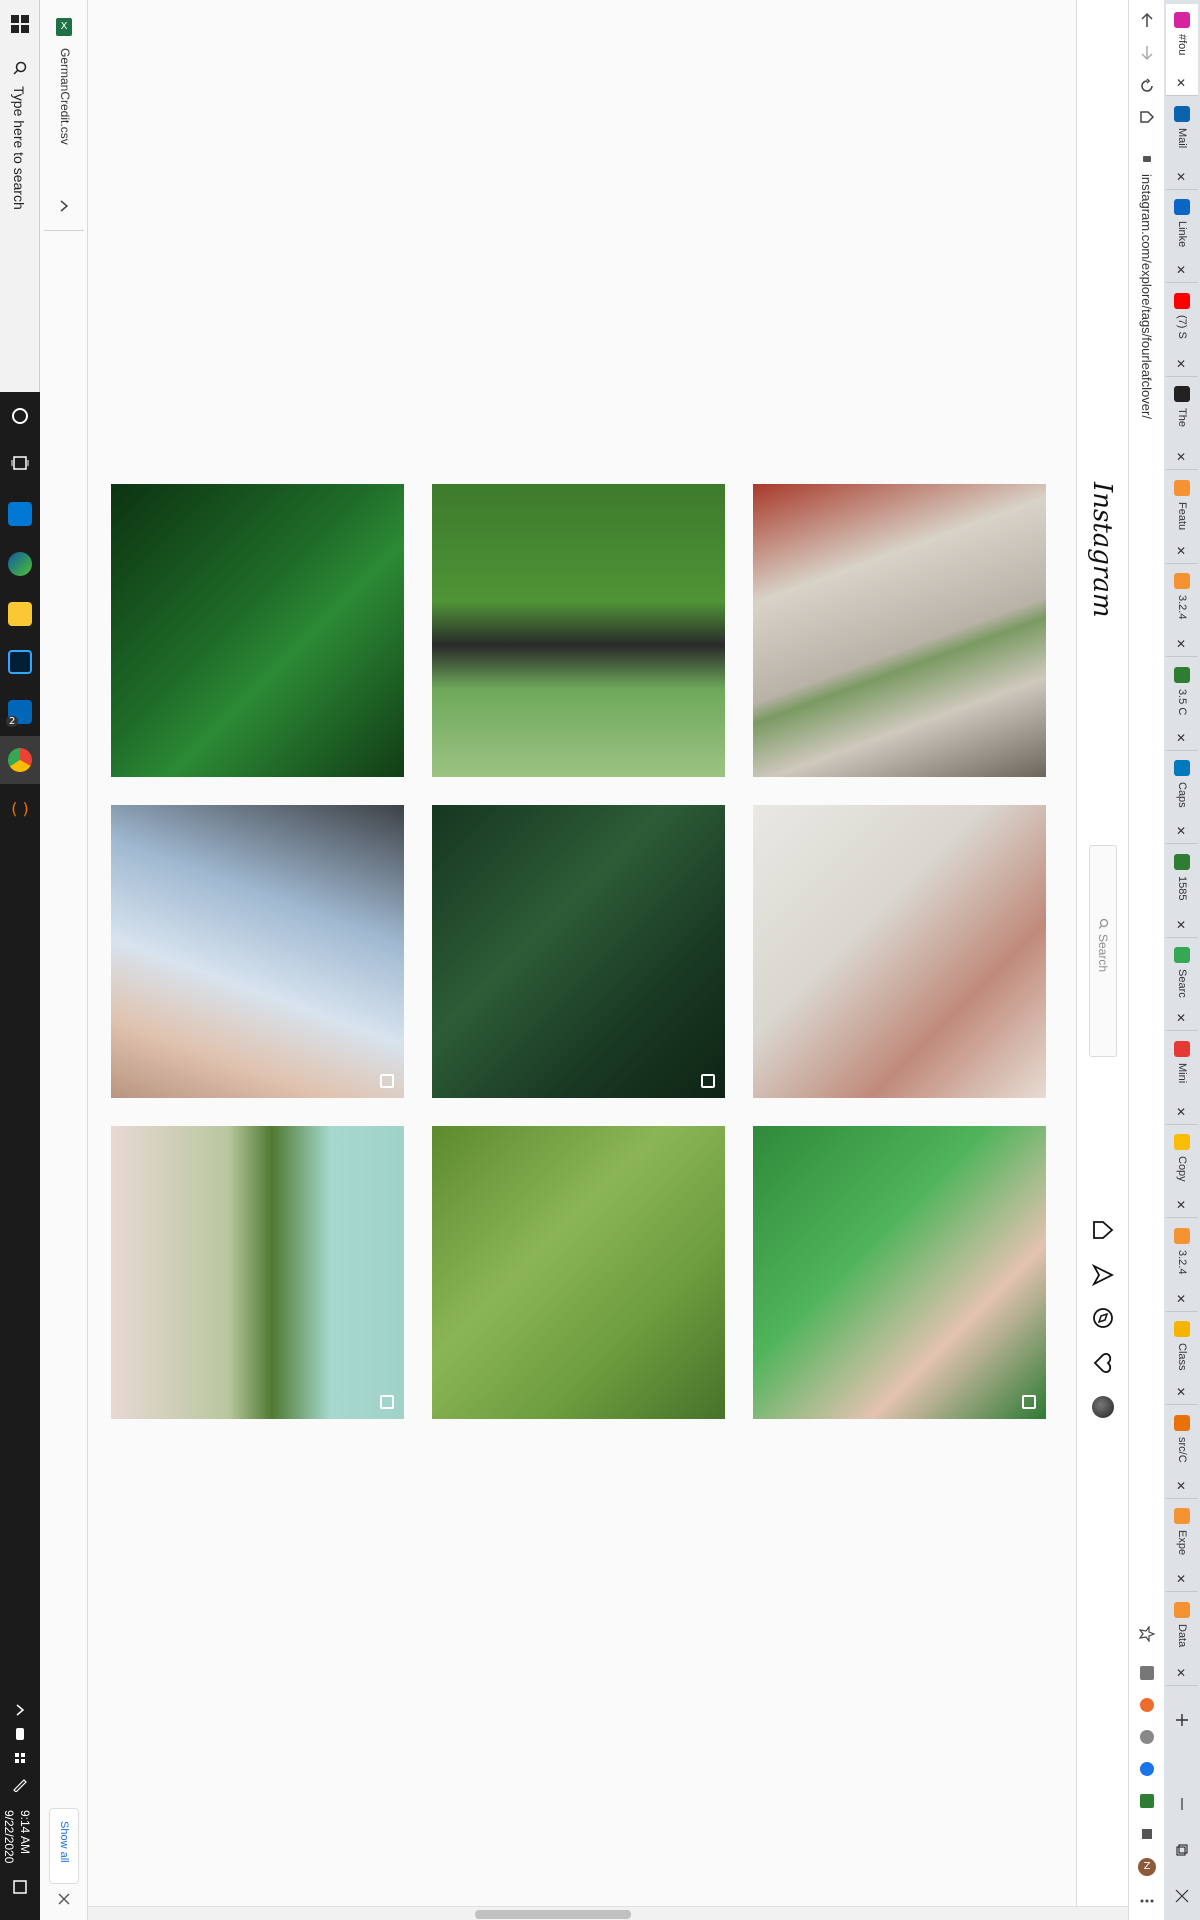 This screenshot has width=1200, height=1920. Describe the element at coordinates (1182, 20) in the screenshot. I see `instagram-icon` at that location.